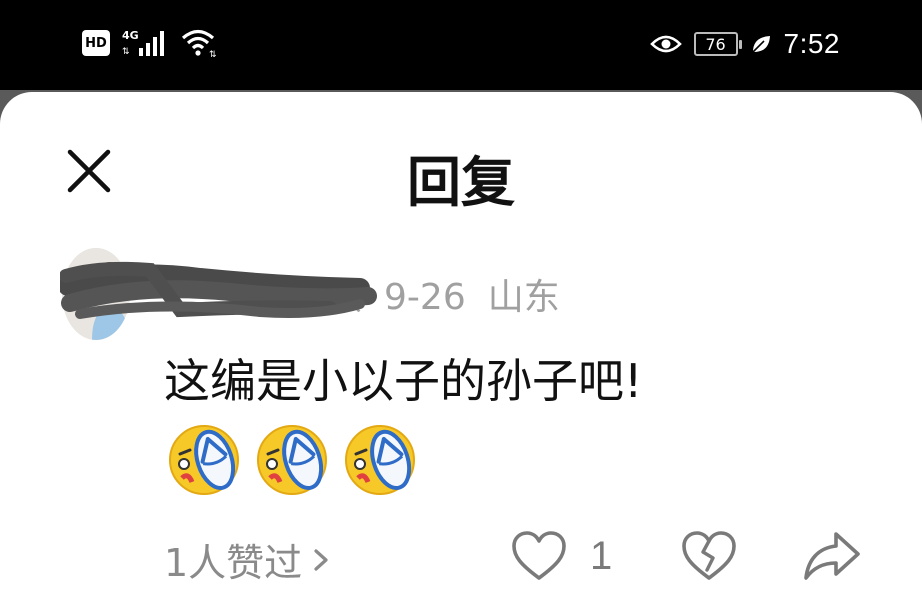  I want to click on battery-level: 76, so click(715, 44).